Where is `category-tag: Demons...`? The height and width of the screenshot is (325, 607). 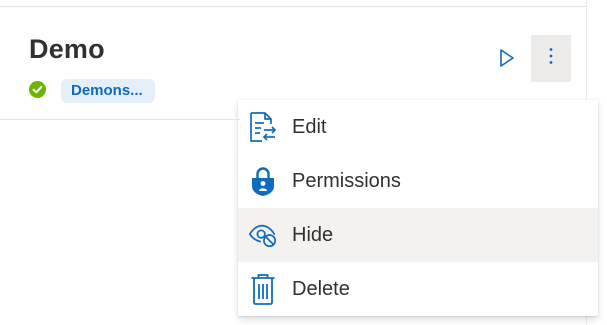 category-tag: Demons... is located at coordinates (108, 91).